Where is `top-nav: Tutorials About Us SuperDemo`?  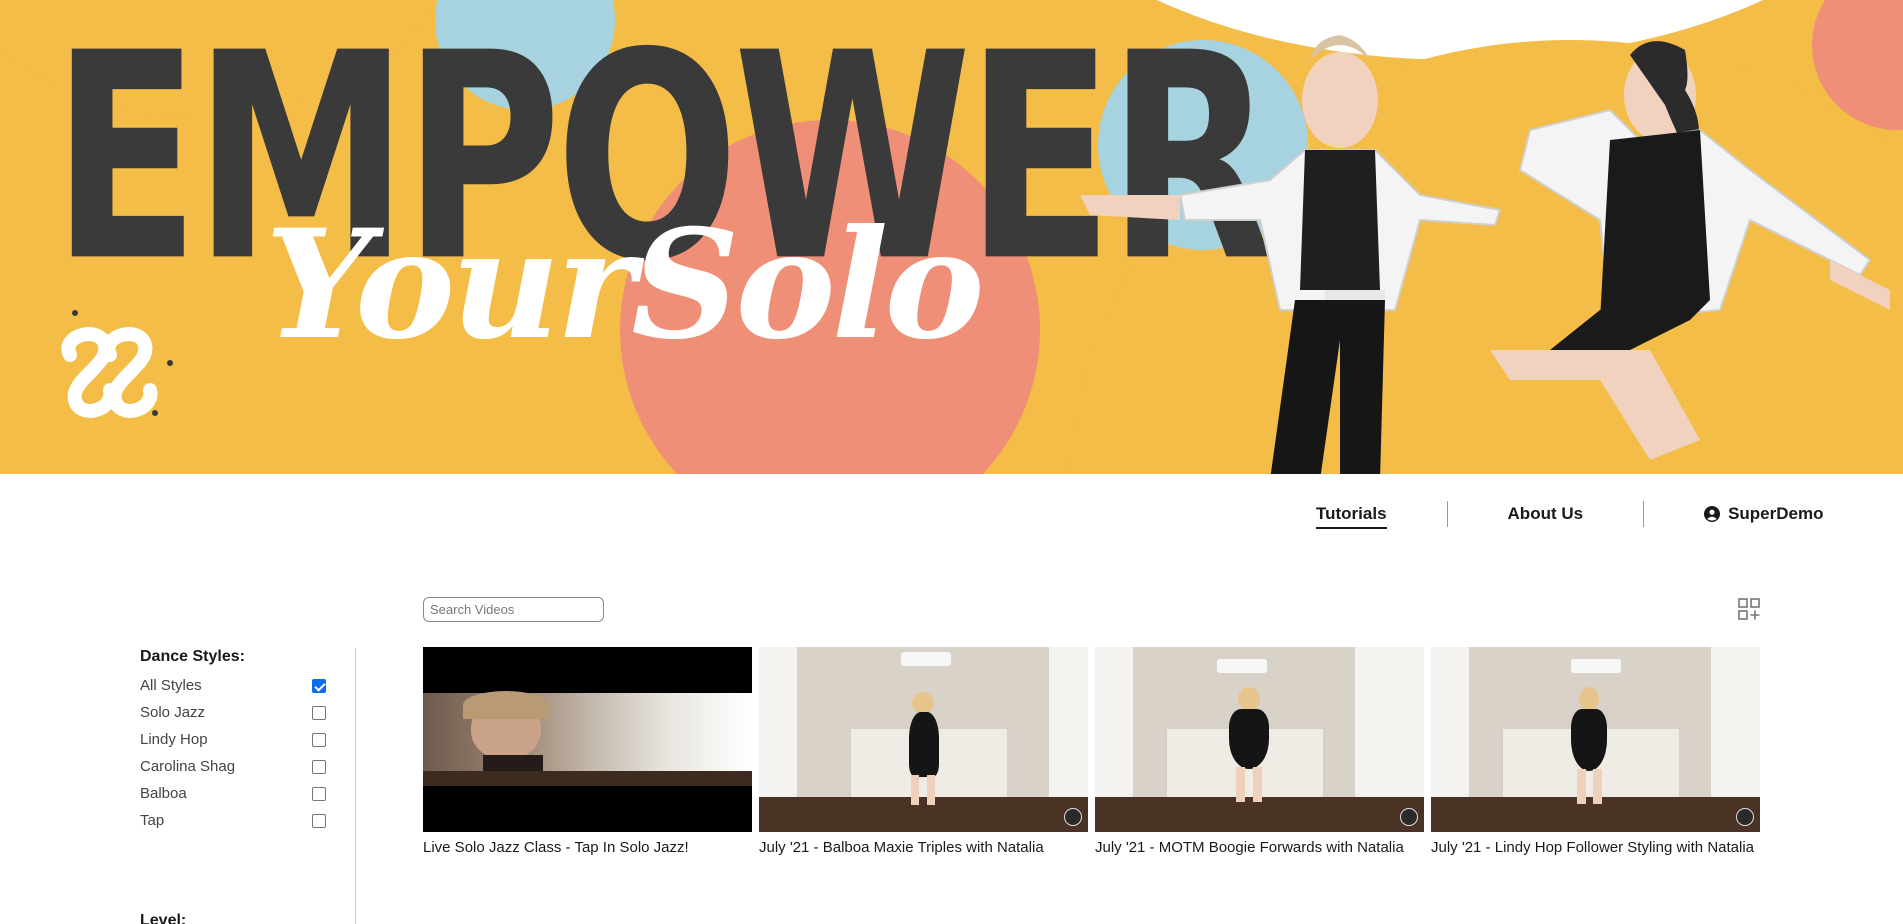 top-nav: Tutorials About Us SuperDemo is located at coordinates (1580, 514).